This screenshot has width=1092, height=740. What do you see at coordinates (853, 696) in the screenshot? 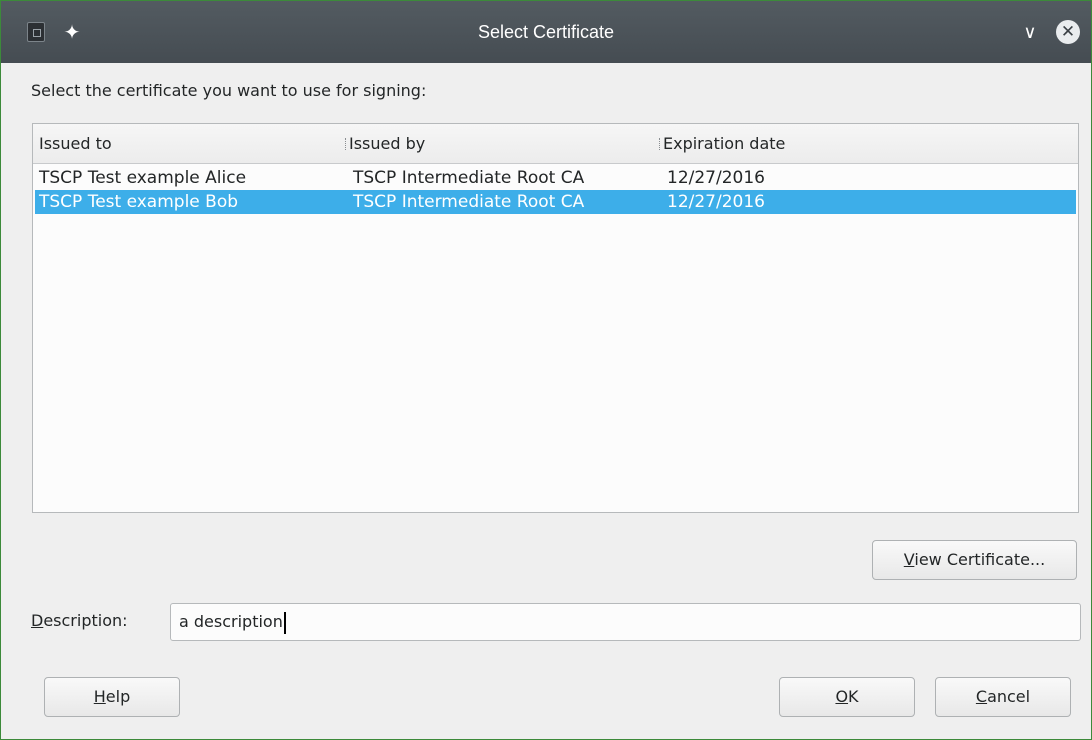
I see `button-label: K` at bounding box center [853, 696].